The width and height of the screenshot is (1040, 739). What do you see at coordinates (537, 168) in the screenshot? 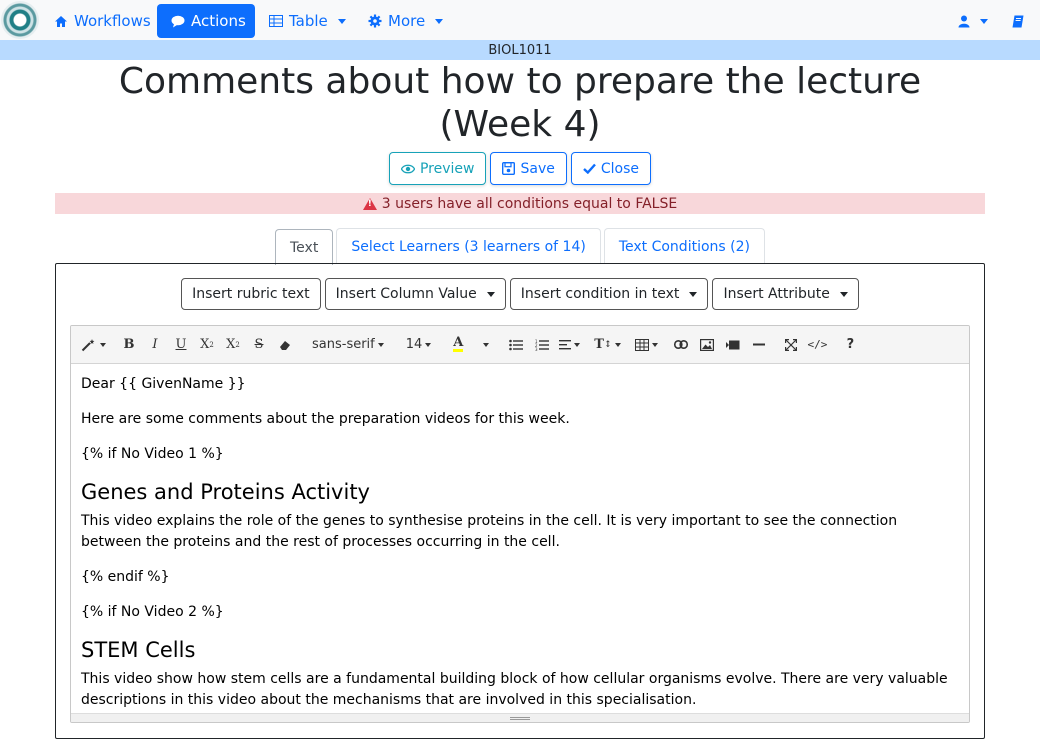
I see `save-label: Save` at bounding box center [537, 168].